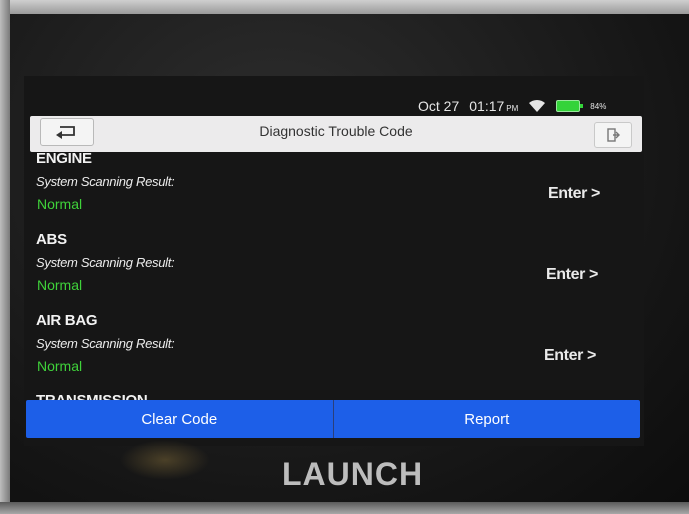 The height and width of the screenshot is (514, 689). What do you see at coordinates (487, 106) in the screenshot?
I see `status-time-value: 01:17` at bounding box center [487, 106].